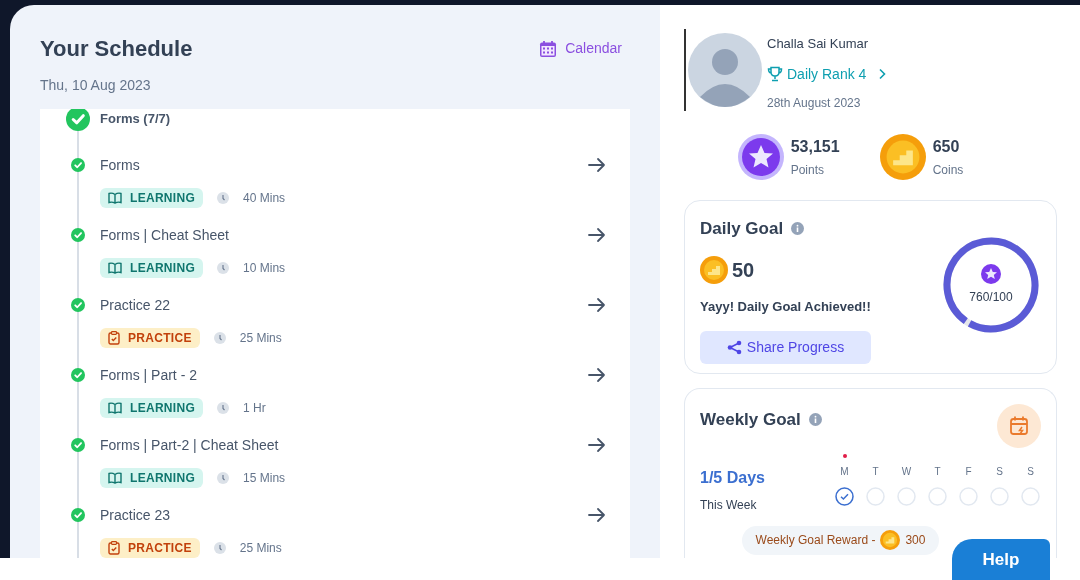 Image resolution: width=1080 pixels, height=580 pixels. What do you see at coordinates (734, 347) in the screenshot?
I see `share-icon` at bounding box center [734, 347].